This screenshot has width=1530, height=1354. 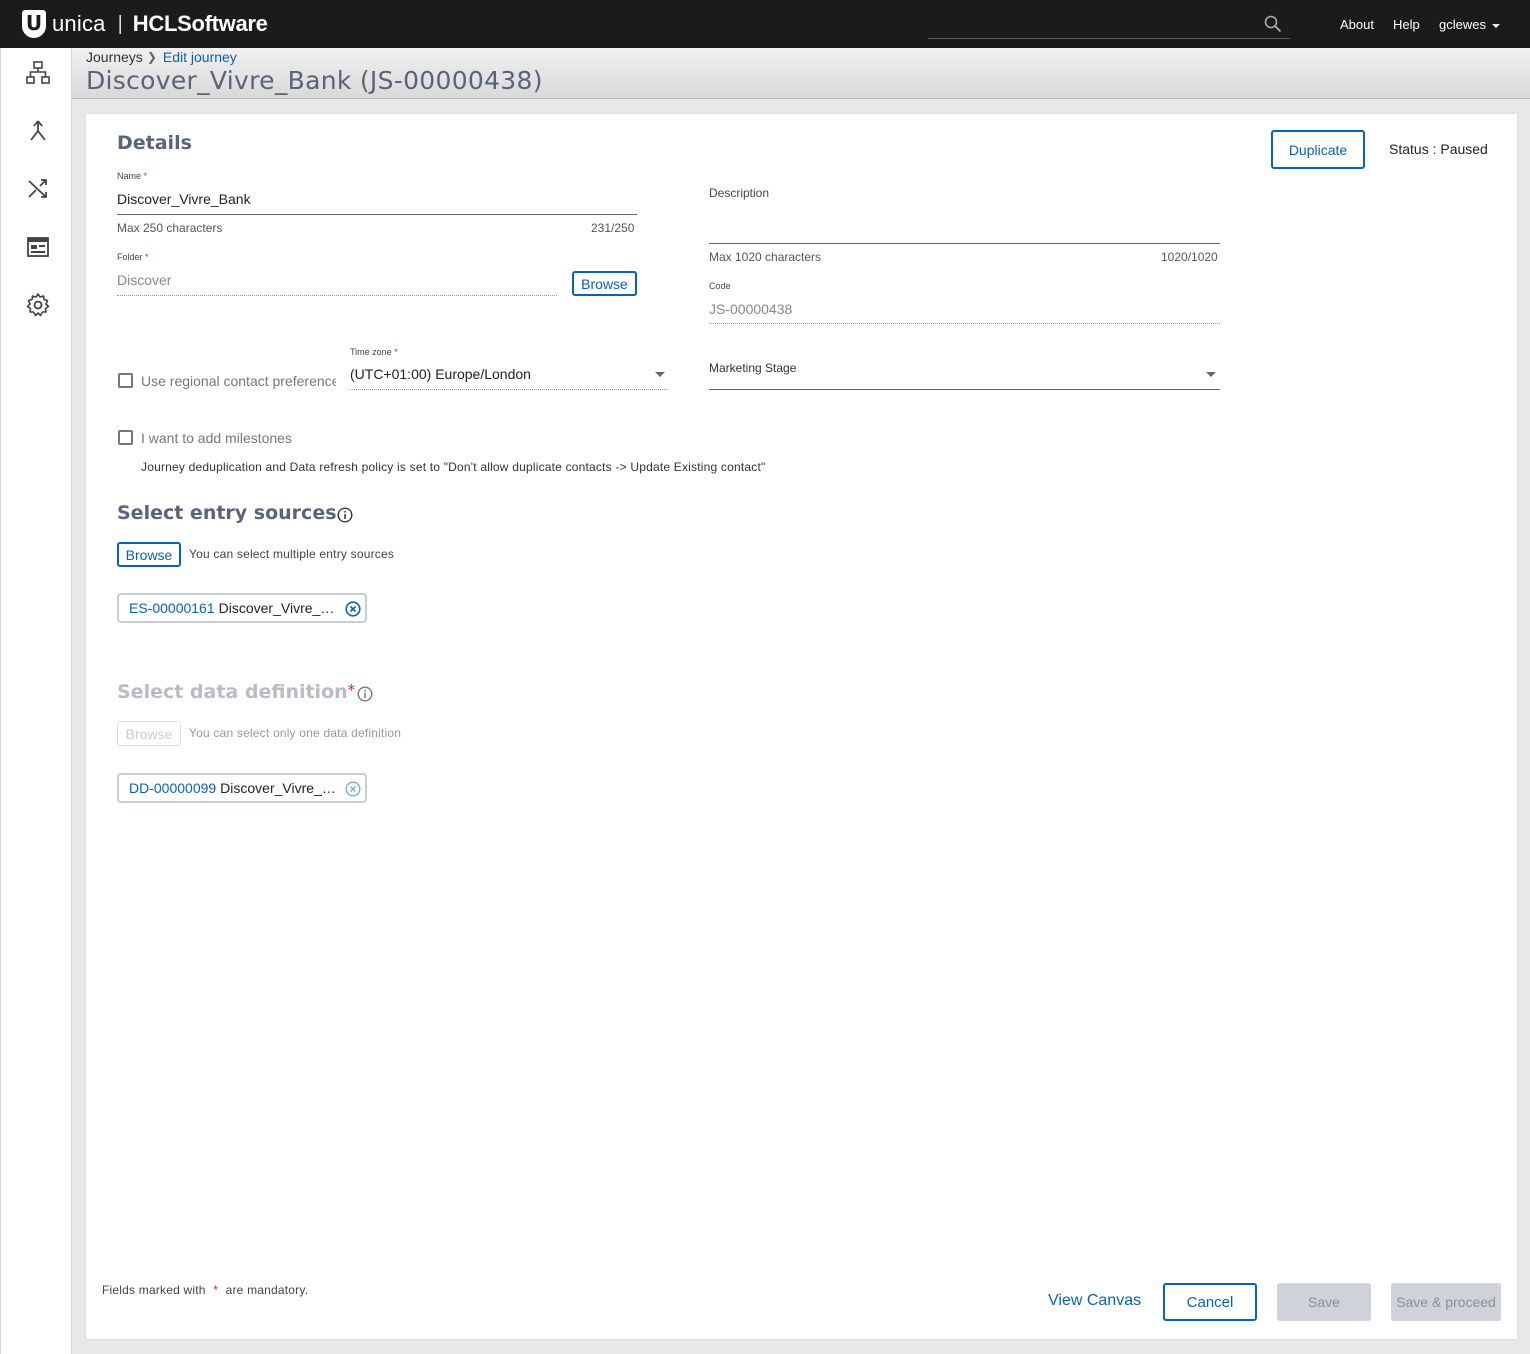 I want to click on description-char-count: 1020/1020, so click(x=1189, y=257).